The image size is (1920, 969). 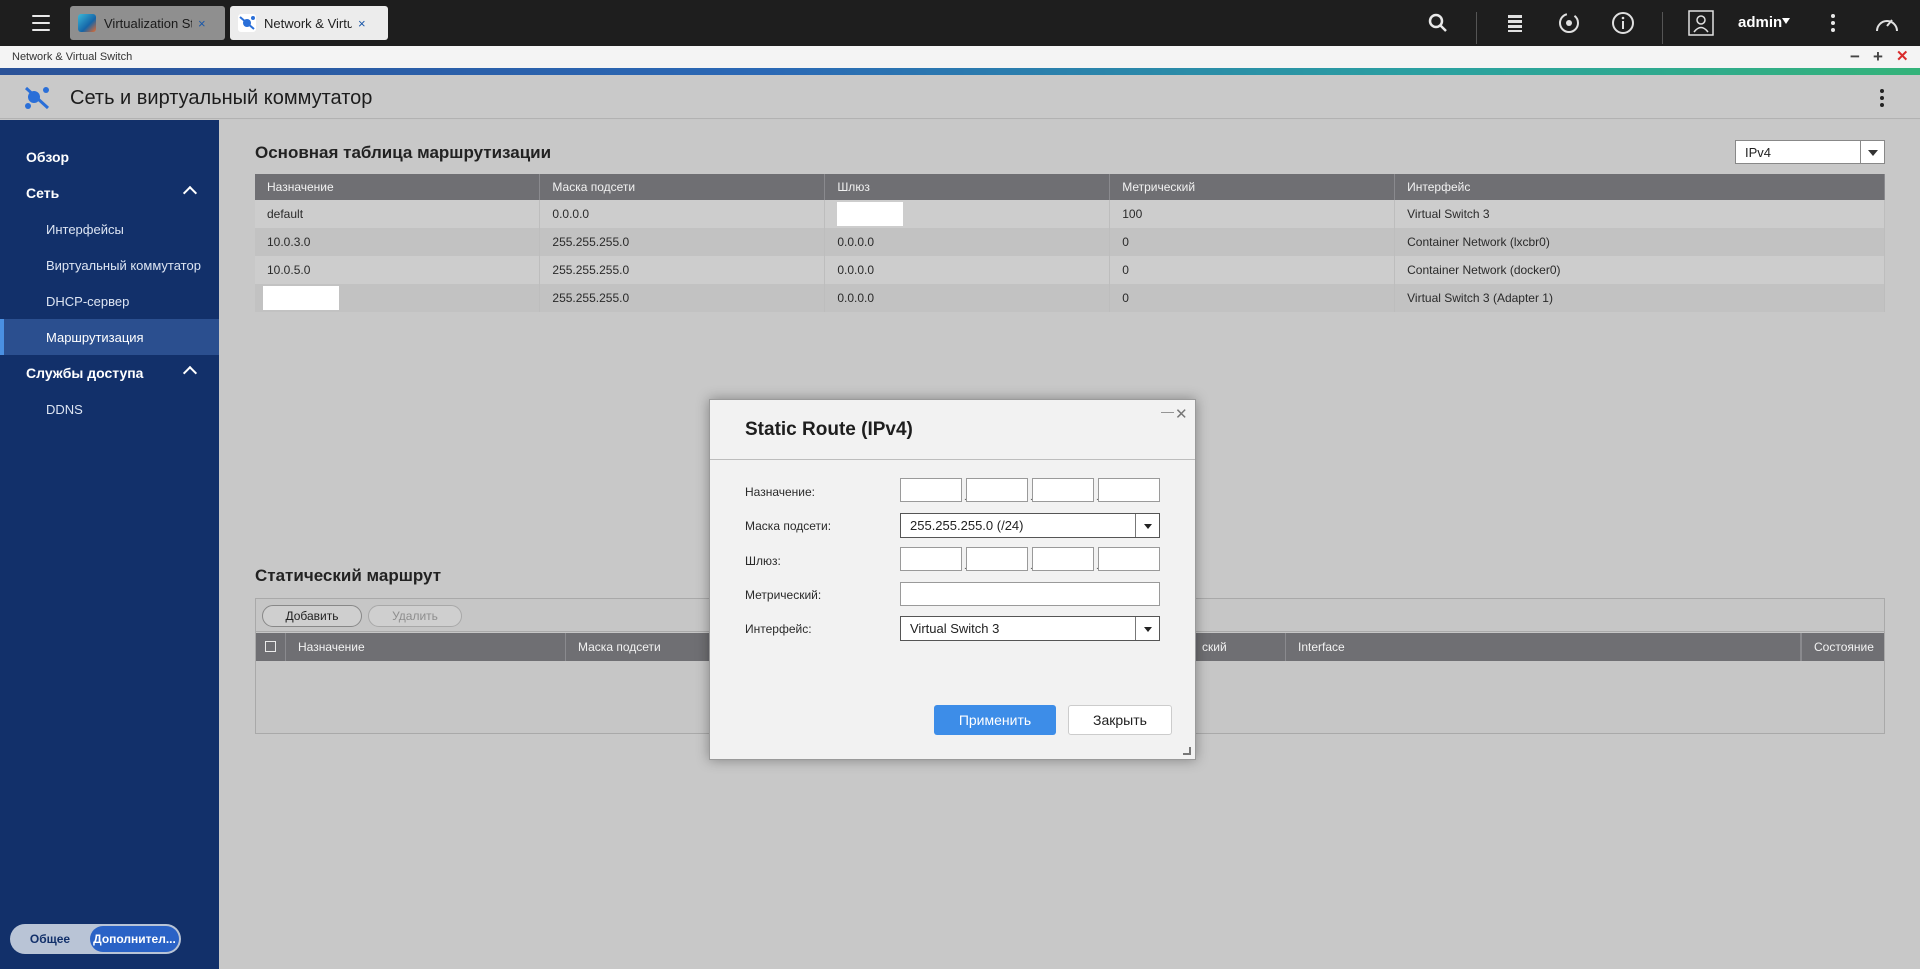 What do you see at coordinates (1639, 187) in the screenshot?
I see `column-header: Интерфейс` at bounding box center [1639, 187].